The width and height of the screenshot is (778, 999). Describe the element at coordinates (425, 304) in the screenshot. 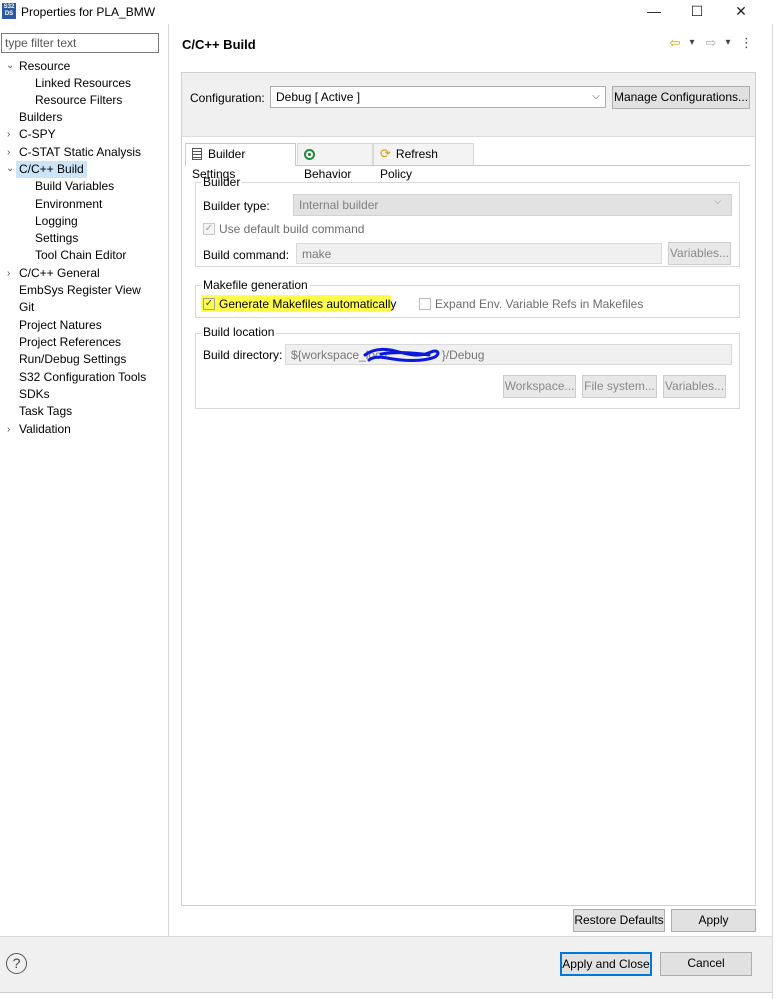

I see `expand-env-vars-checkbox` at that location.